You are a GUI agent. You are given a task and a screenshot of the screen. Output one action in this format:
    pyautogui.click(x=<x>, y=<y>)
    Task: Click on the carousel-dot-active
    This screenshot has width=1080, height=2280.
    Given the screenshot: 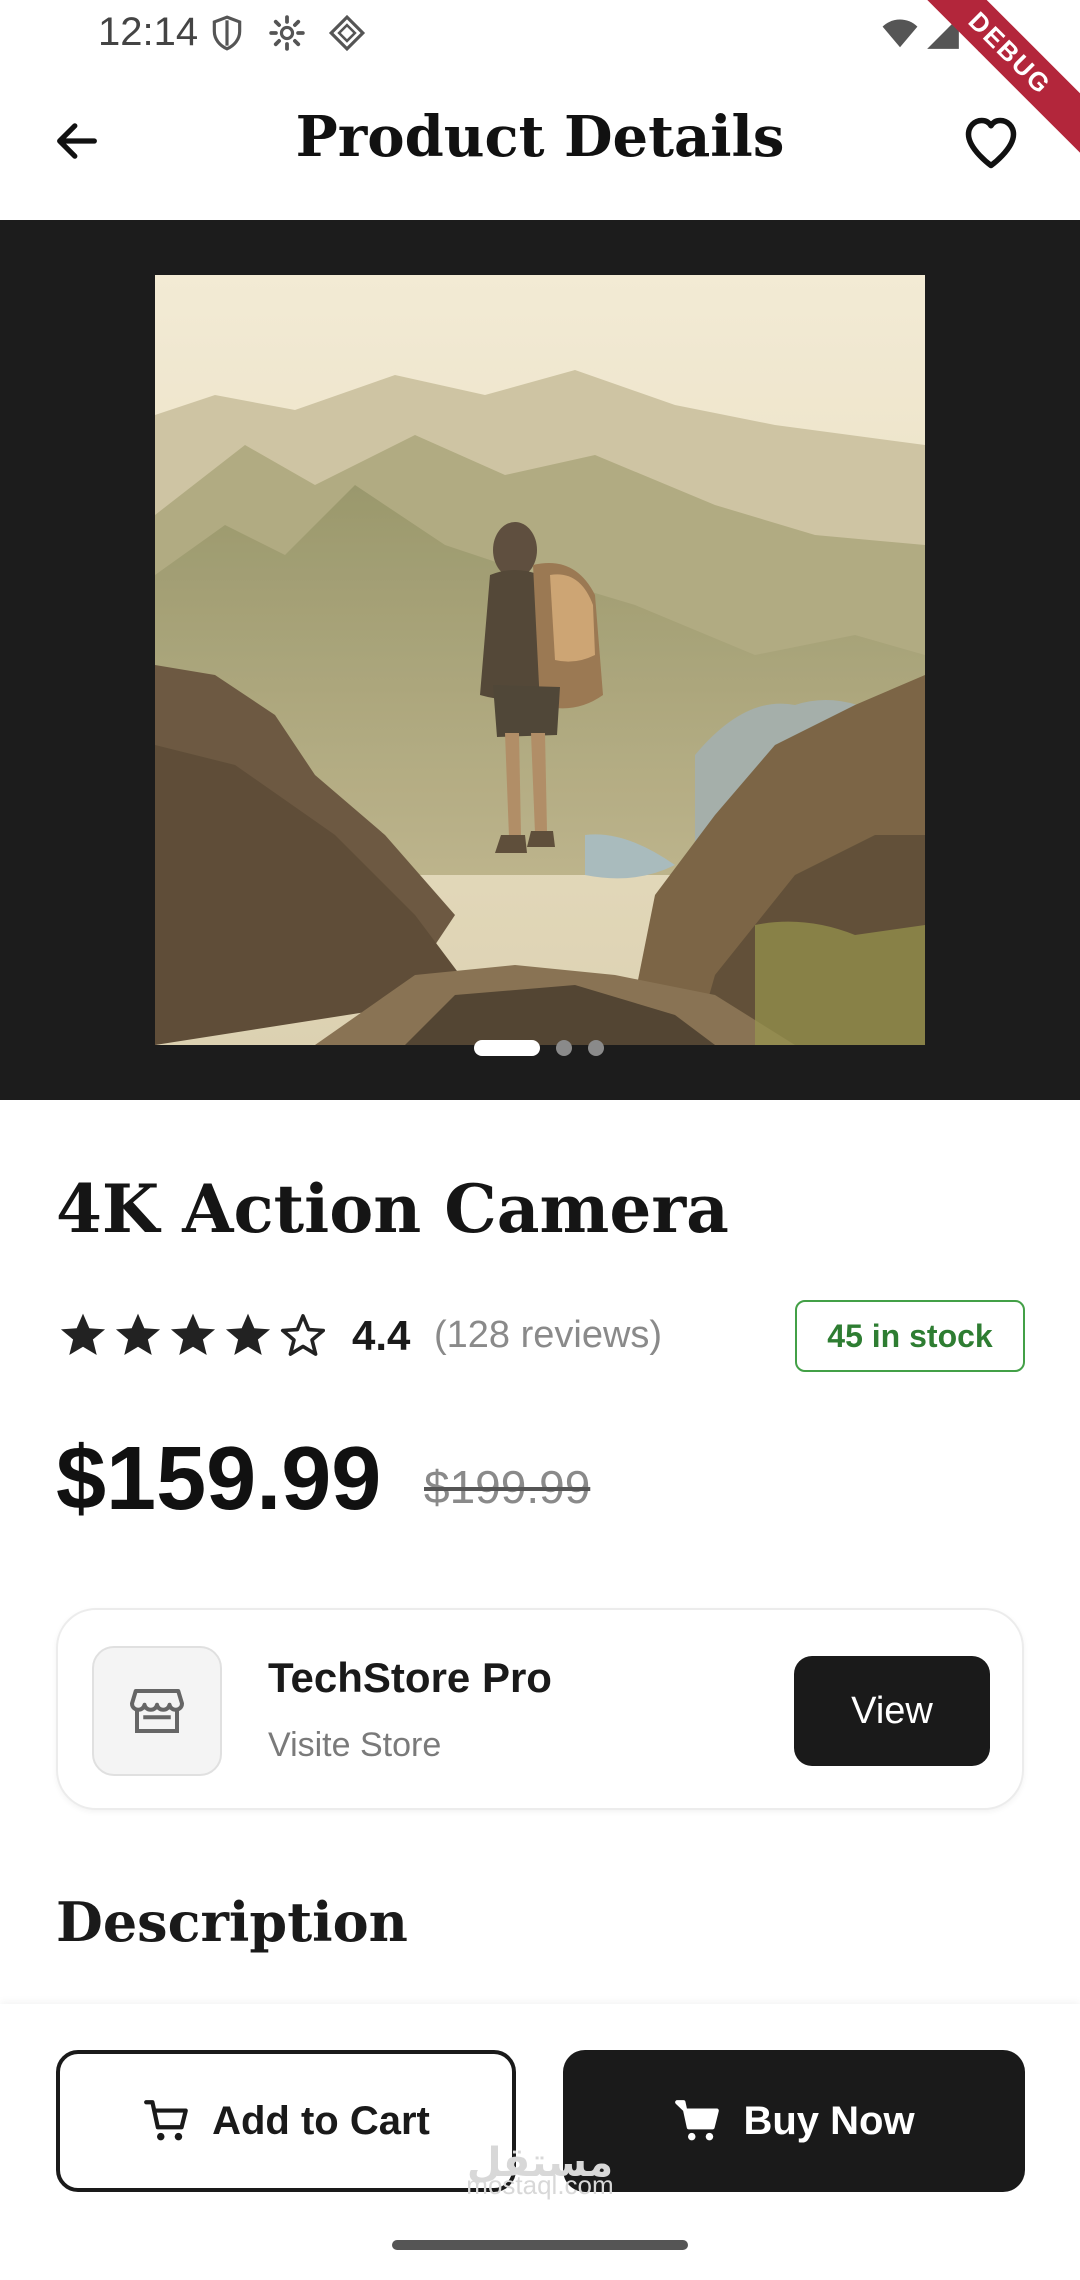 What is the action you would take?
    pyautogui.click(x=507, y=1048)
    